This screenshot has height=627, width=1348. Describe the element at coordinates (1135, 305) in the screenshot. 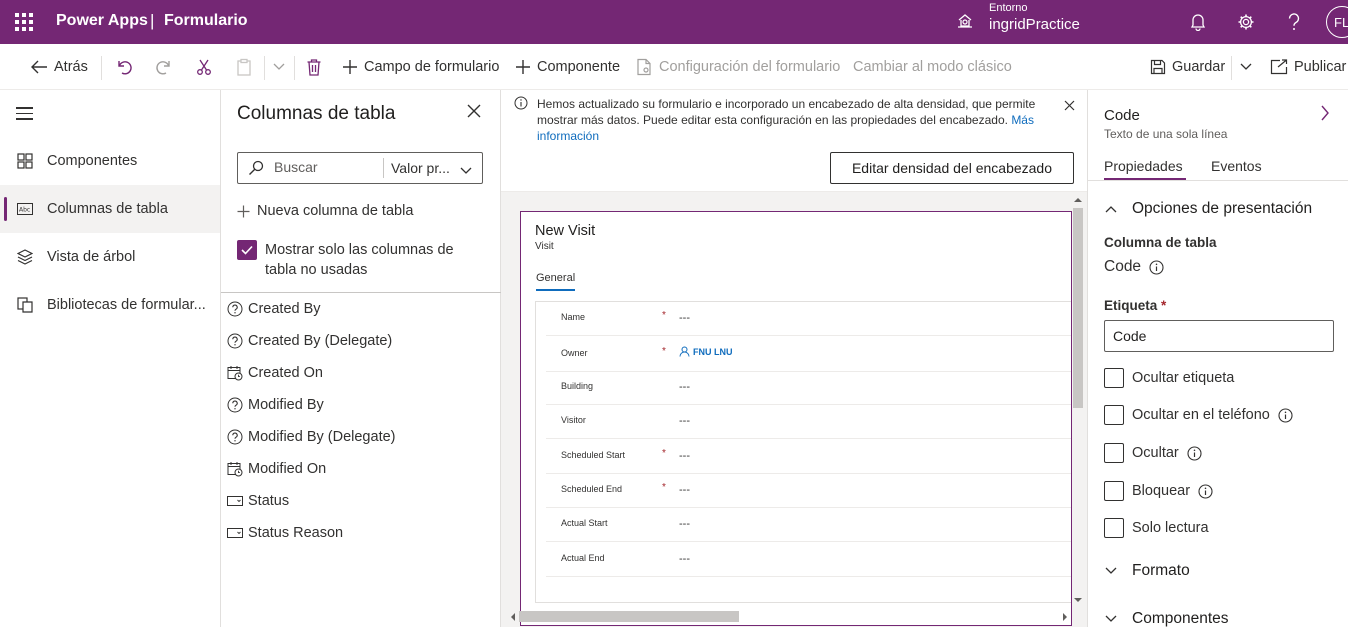

I see `label-field-label: Etiqueta *` at that location.